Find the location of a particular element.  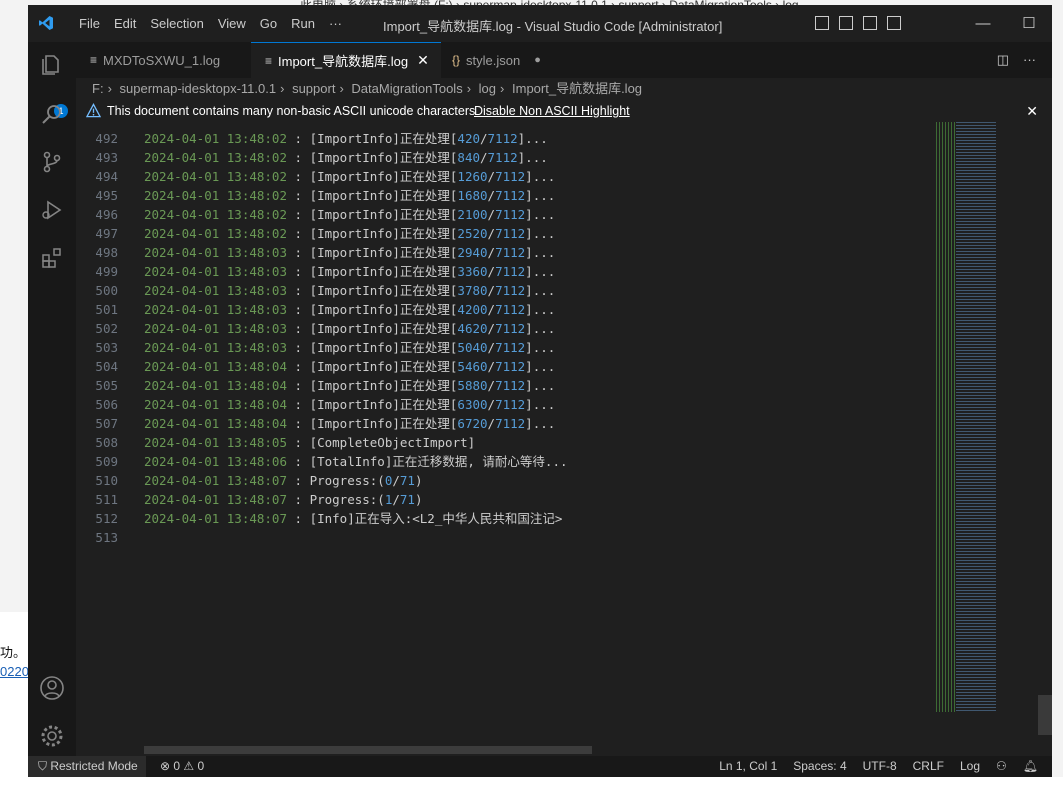

line-number: 502 is located at coordinates (106, 328).